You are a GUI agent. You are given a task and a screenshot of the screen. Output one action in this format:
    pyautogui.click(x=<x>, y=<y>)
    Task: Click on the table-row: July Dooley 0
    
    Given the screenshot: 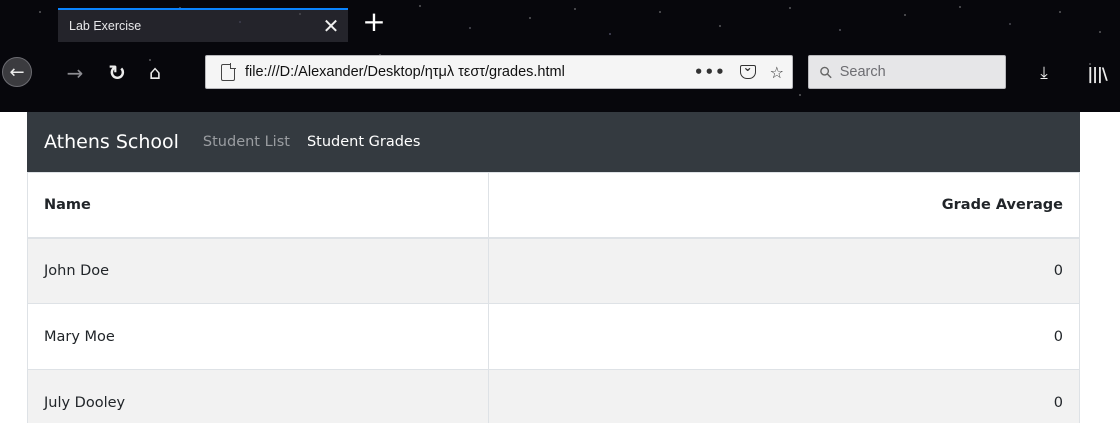 What is the action you would take?
    pyautogui.click(x=553, y=396)
    